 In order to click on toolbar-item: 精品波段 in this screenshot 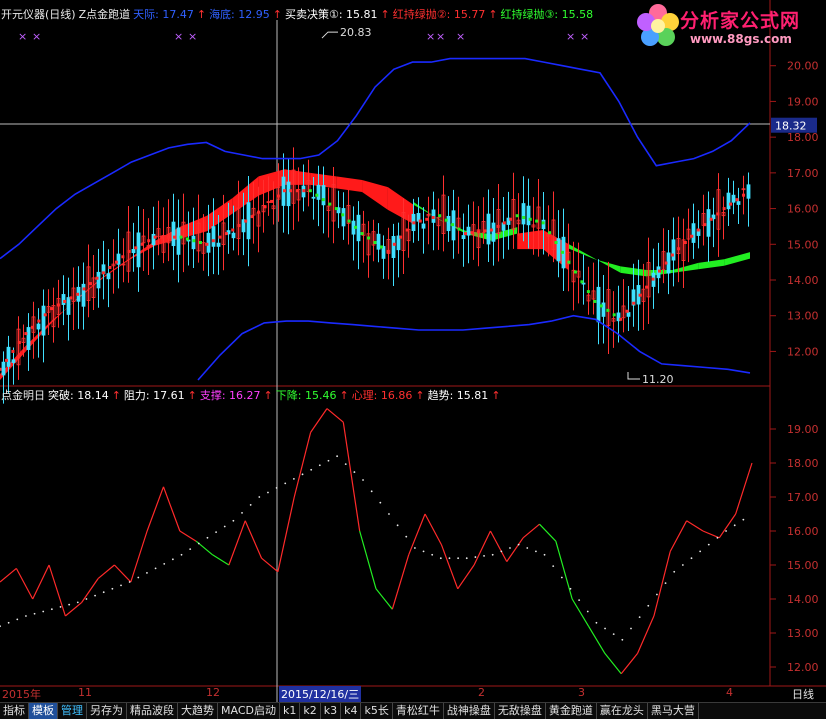, I will do `click(152, 711)`.